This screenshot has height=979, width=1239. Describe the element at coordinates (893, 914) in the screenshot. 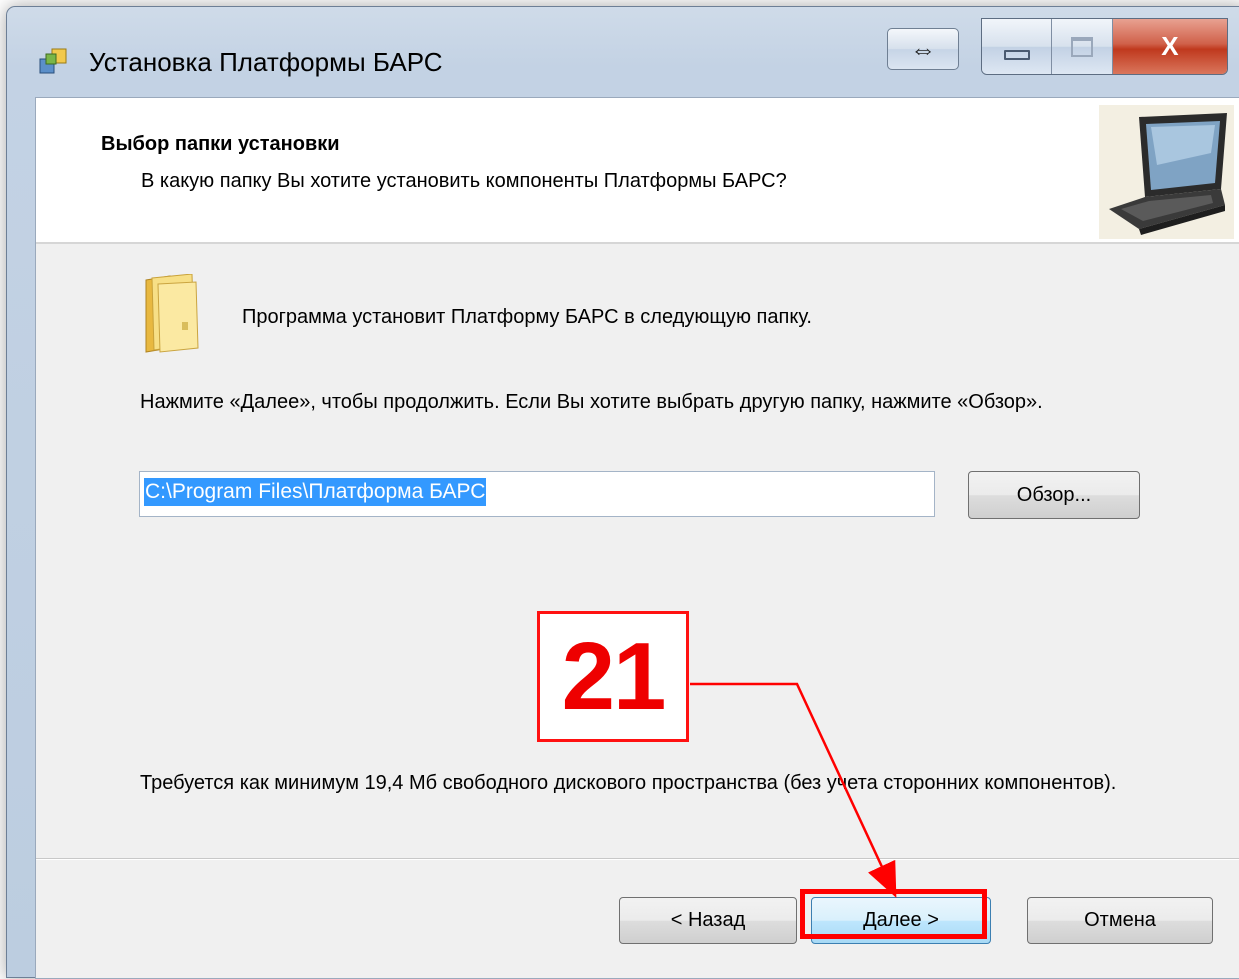

I see `next-button-highlight` at that location.